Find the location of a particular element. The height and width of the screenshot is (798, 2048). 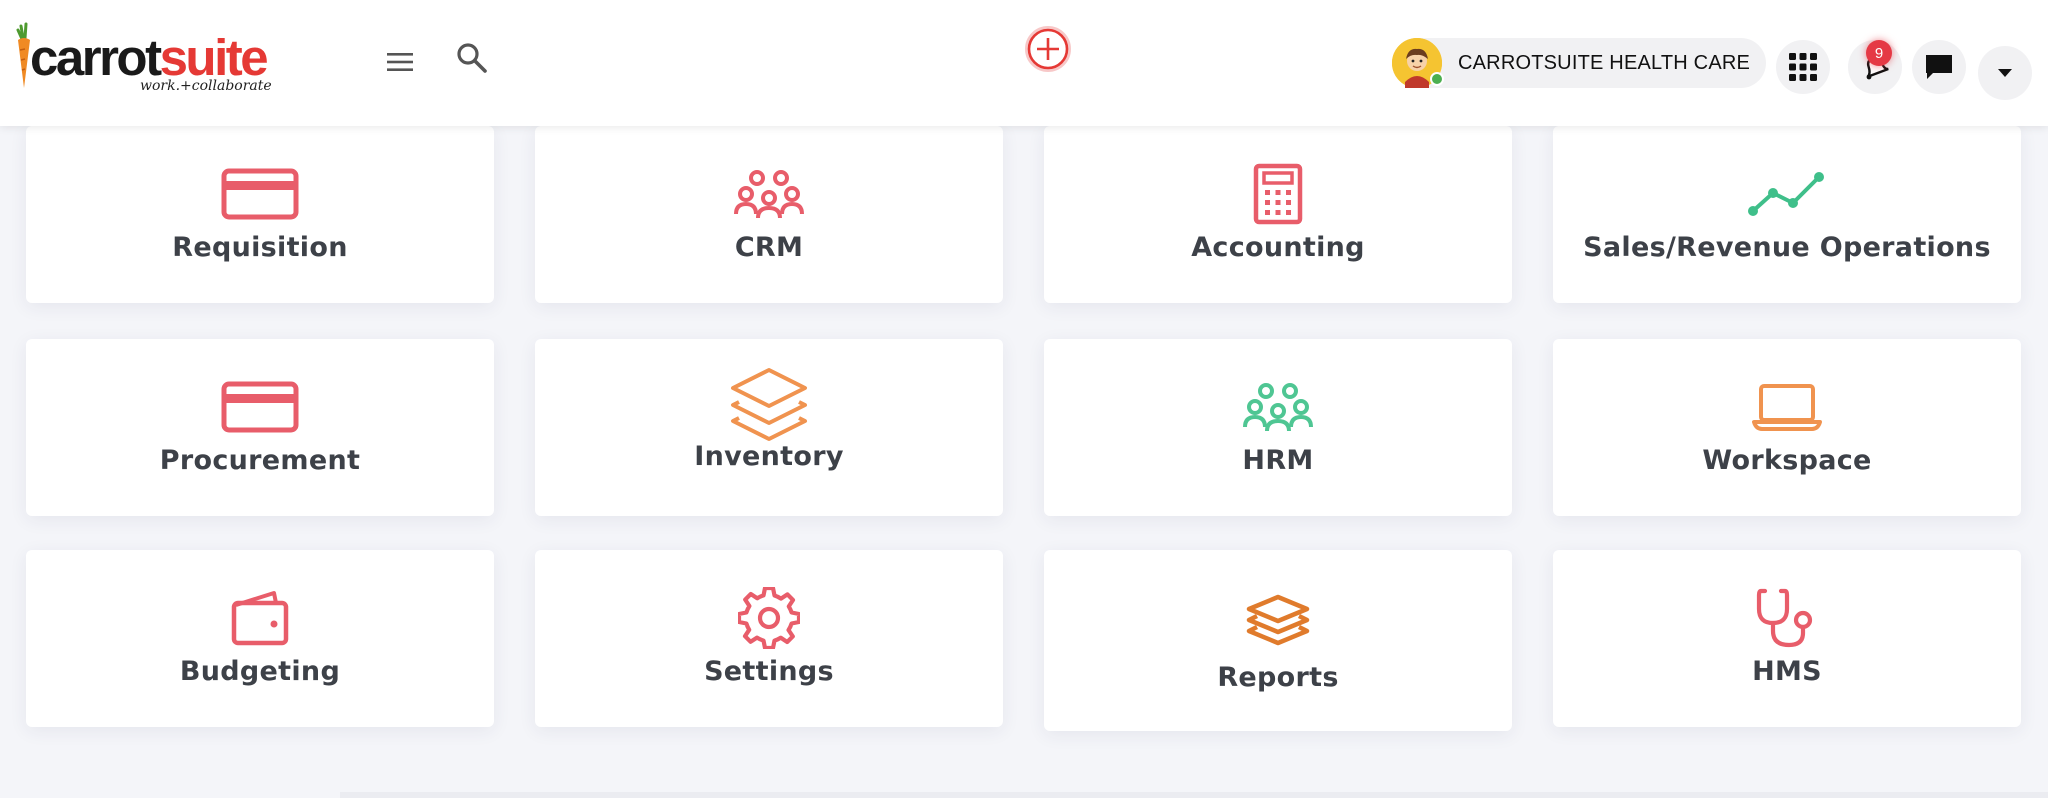

module-label: Sales/Revenue Operations is located at coordinates (1787, 247).